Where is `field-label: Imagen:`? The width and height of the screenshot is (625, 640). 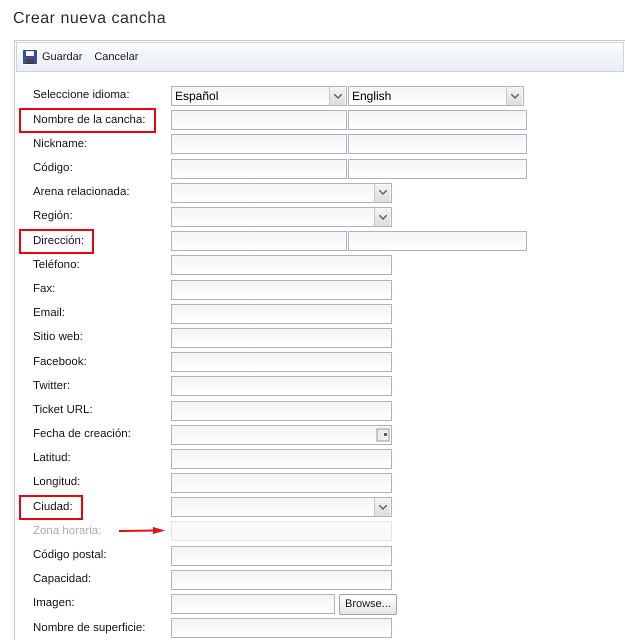 field-label: Imagen: is located at coordinates (54, 604).